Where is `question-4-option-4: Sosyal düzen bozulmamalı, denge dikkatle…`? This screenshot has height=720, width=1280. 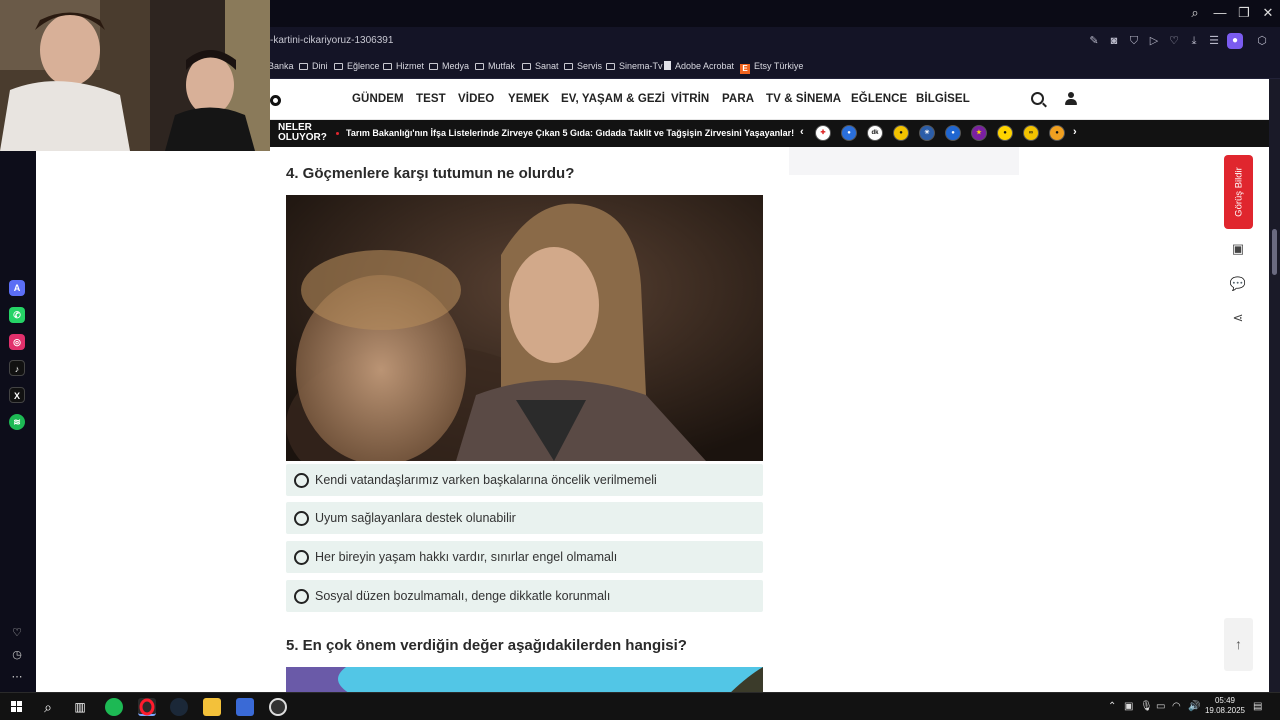 question-4-option-4: Sosyal düzen bozulmamalı, denge dikkatle… is located at coordinates (524, 596).